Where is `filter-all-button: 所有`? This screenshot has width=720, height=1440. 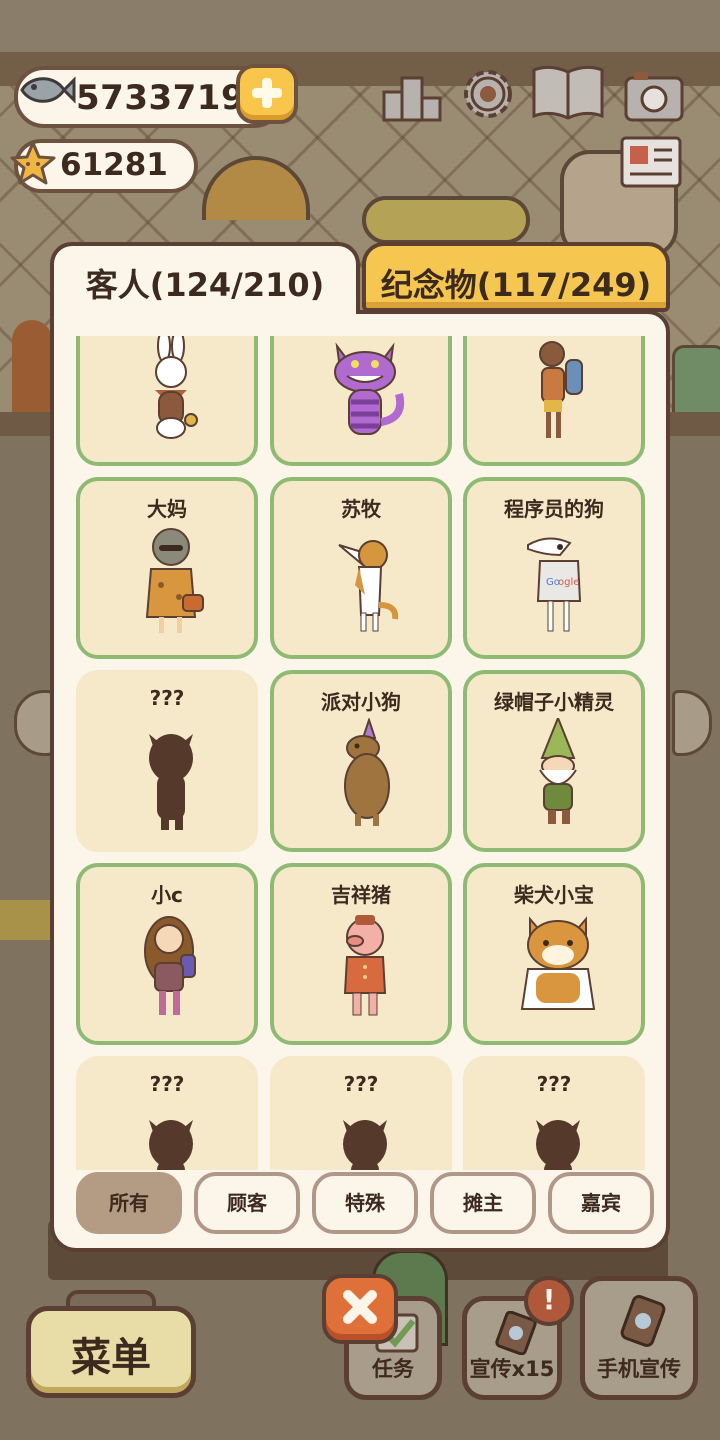 filter-all-button: 所有 is located at coordinates (129, 1203).